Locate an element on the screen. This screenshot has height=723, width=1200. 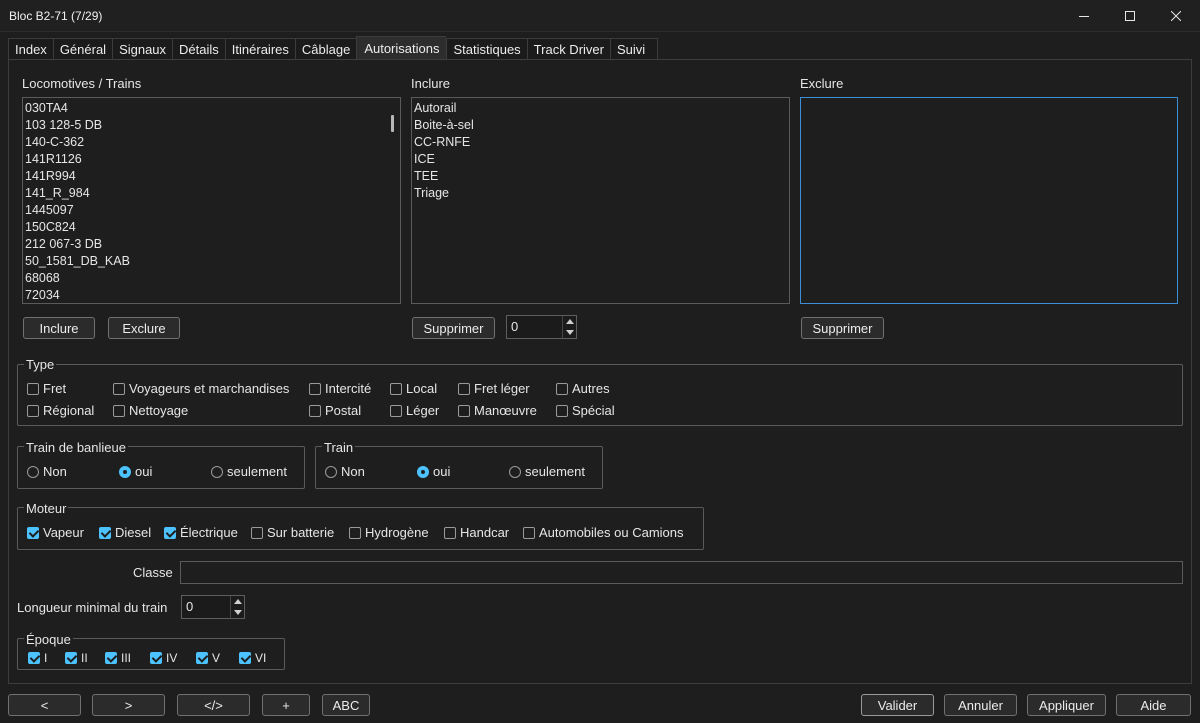
tab-autorisations: Autorisations is located at coordinates (401, 47).